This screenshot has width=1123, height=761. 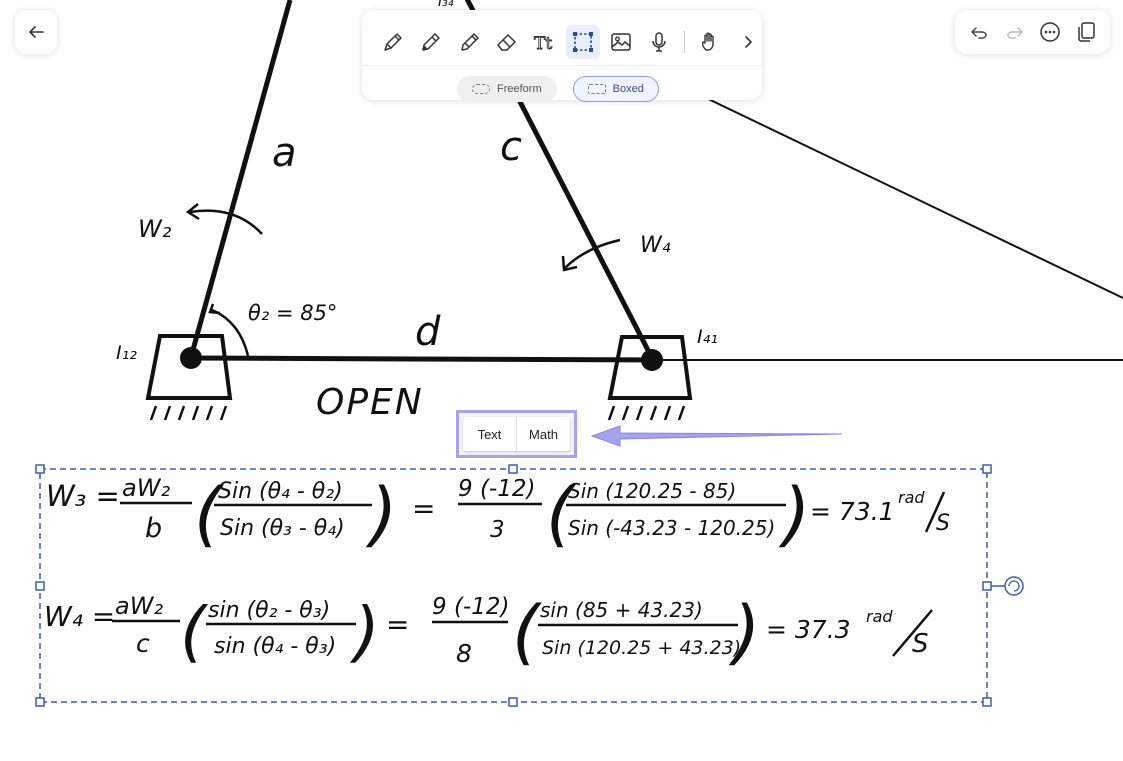 I want to click on label-link-c: c, so click(x=511, y=147).